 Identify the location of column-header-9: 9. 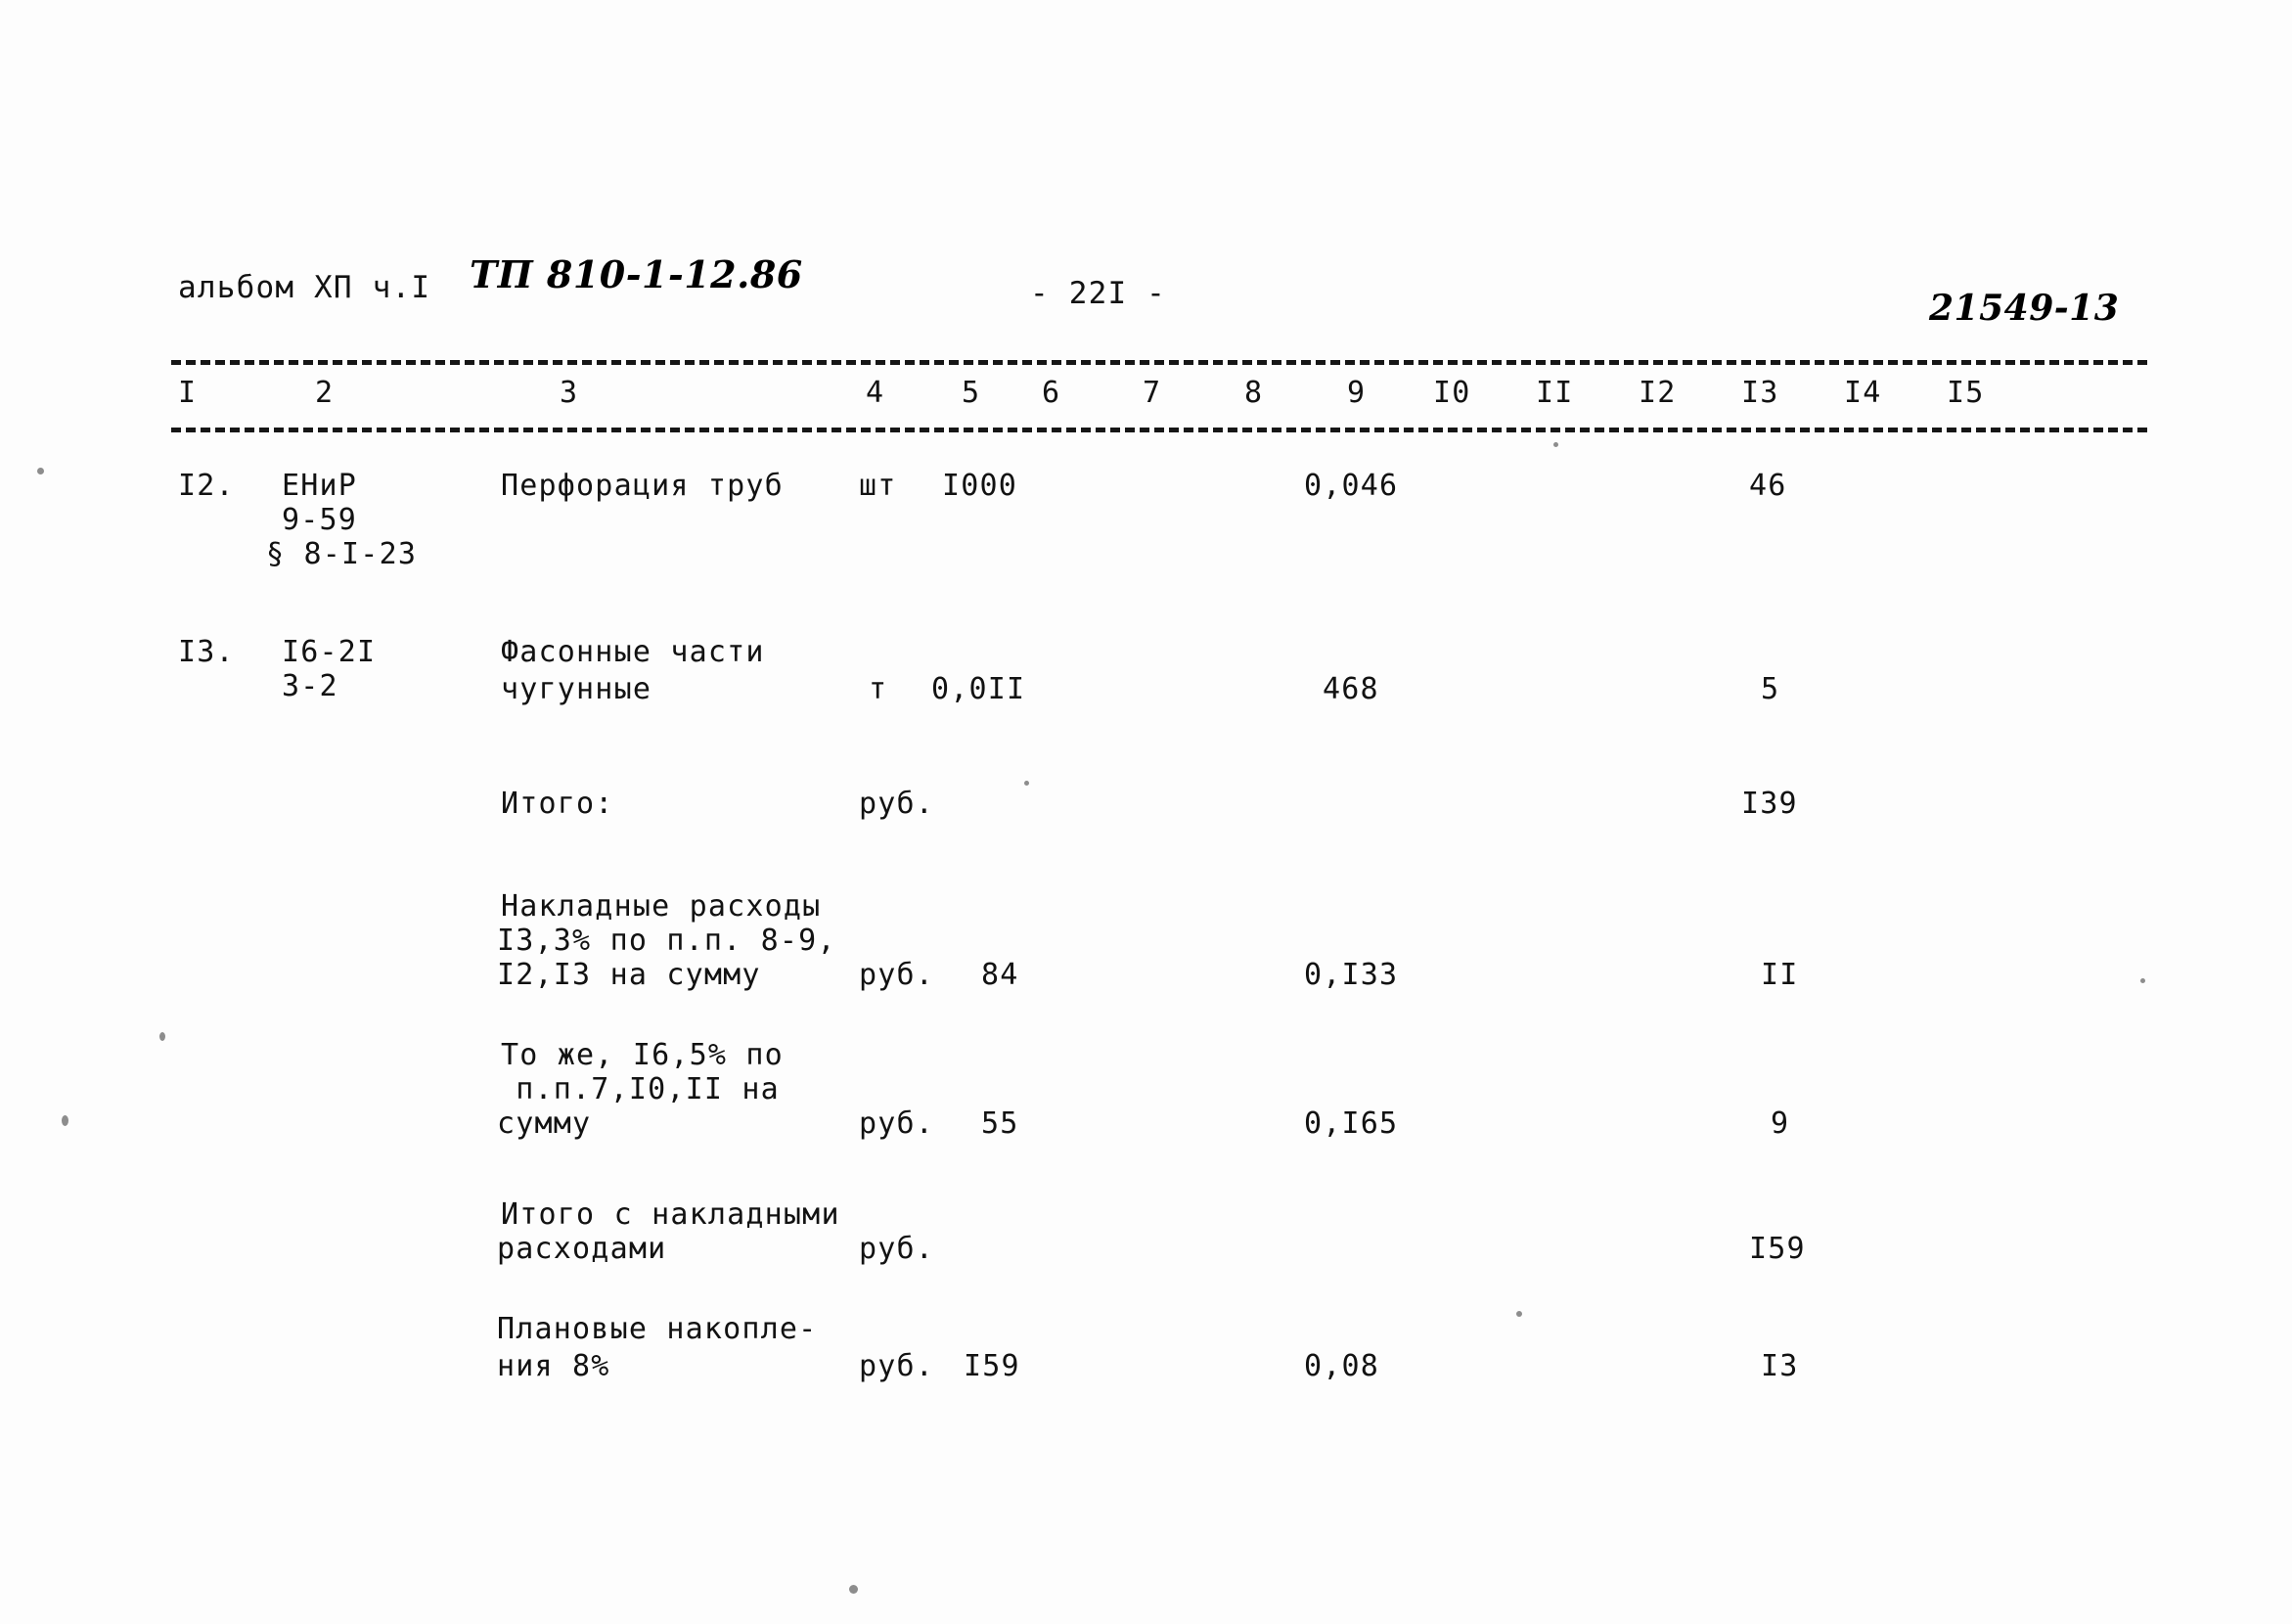
(1357, 393).